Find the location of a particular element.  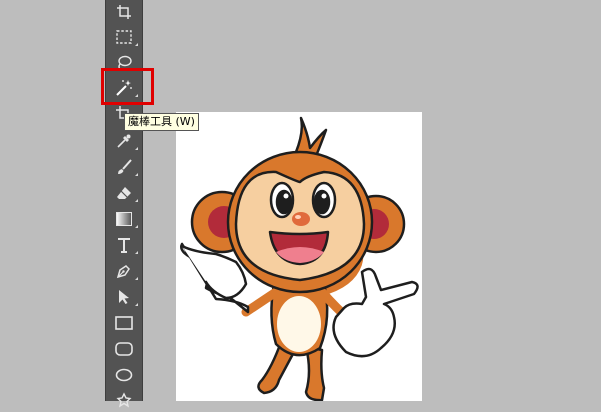

rectangle-icon is located at coordinates (124, 323).